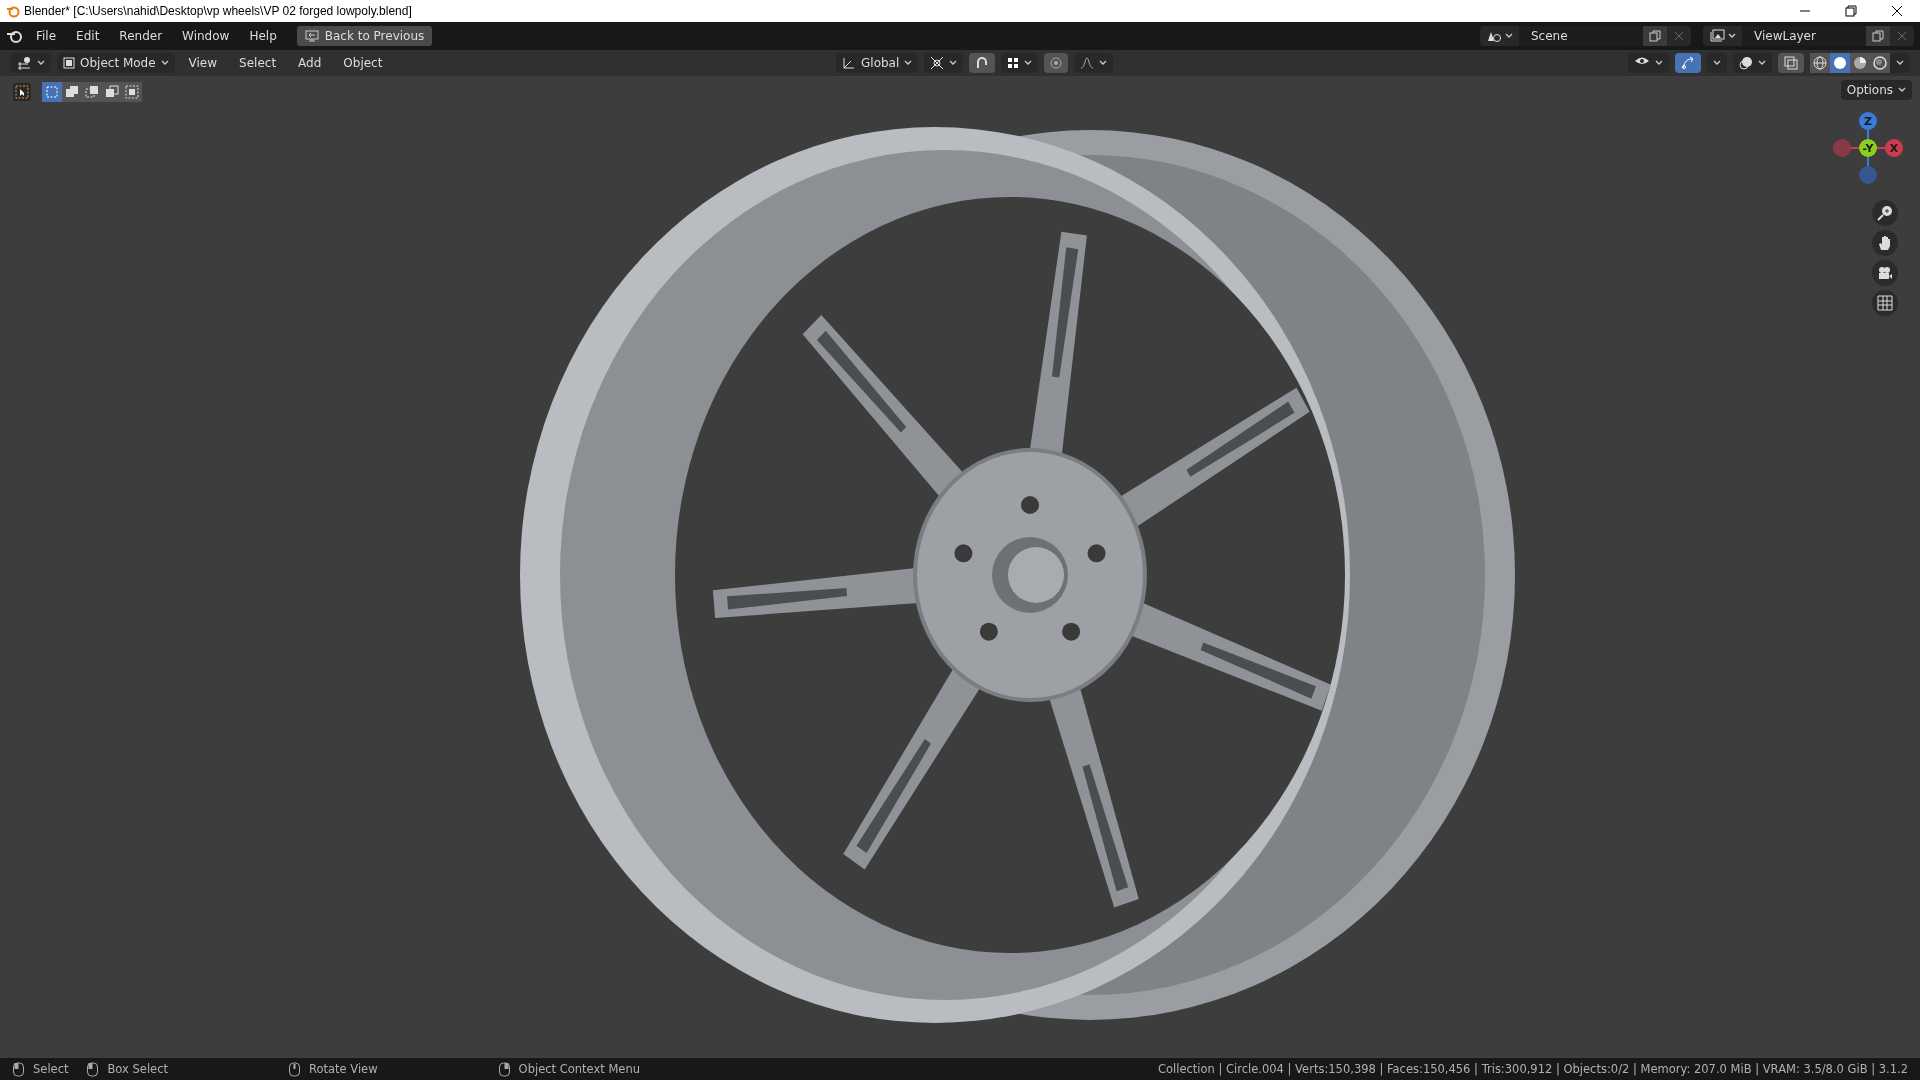 The height and width of the screenshot is (1080, 1920). Describe the element at coordinates (363, 63) in the screenshot. I see `menu-item: Object` at that location.